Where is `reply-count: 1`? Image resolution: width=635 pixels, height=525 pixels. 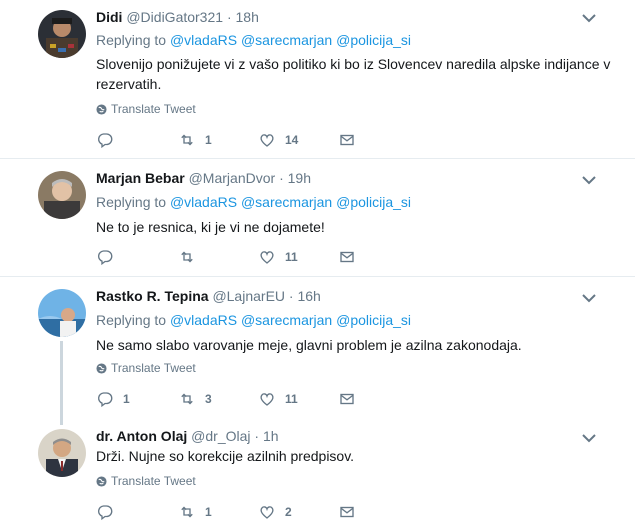
reply-count: 1 is located at coordinates (126, 399).